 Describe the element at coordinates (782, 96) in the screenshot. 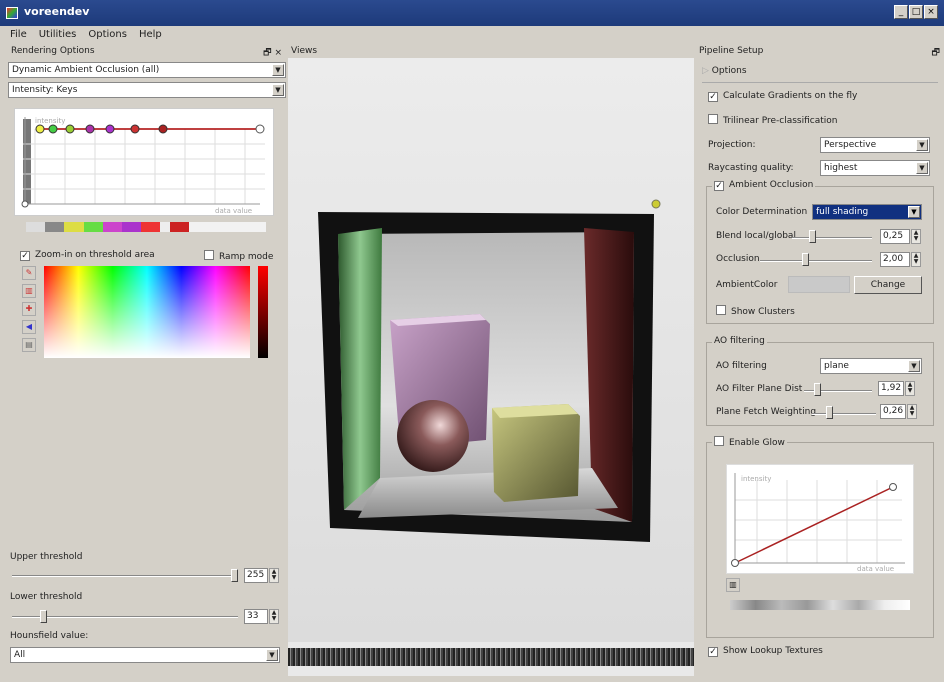

I see `calc-gradients-checkbox: ✓ Calculate Gradients on the fly` at that location.